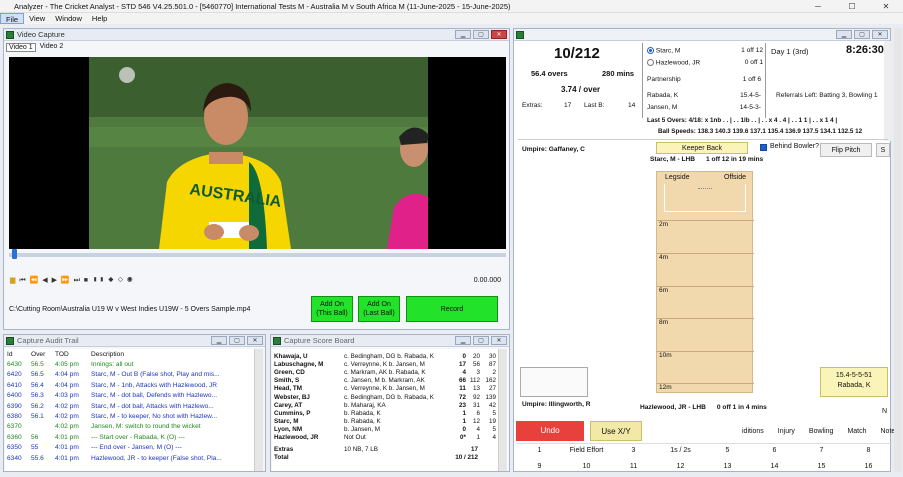 This screenshot has height=477, width=903. I want to click on scoreboard-cell-name: Starc, M, so click(286, 422).